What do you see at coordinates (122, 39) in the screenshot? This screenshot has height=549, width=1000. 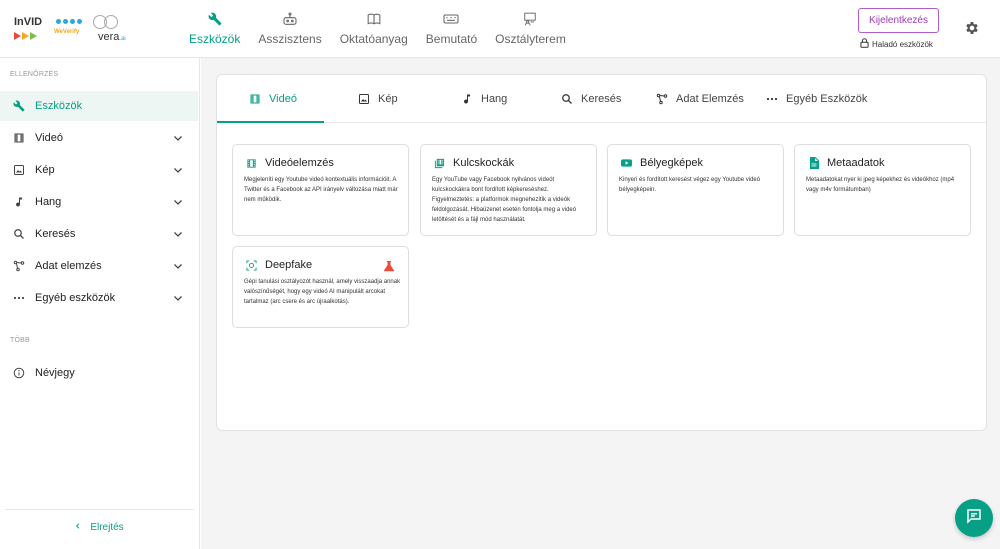 I see `vera-logo-suffix: .ai` at bounding box center [122, 39].